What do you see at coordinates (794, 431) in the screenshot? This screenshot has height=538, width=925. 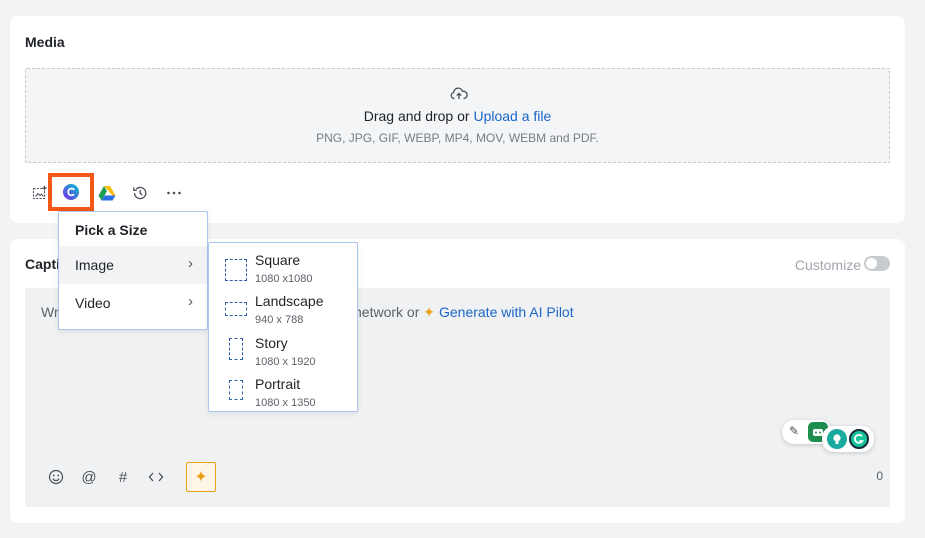 I see `feather-icon: ✎` at bounding box center [794, 431].